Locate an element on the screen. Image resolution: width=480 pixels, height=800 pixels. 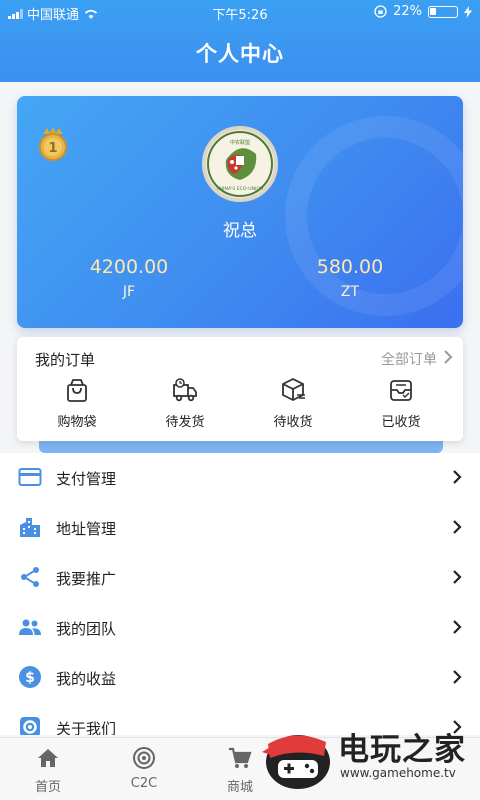
menu-item-promote: 我要推广 is located at coordinates (240, 578).